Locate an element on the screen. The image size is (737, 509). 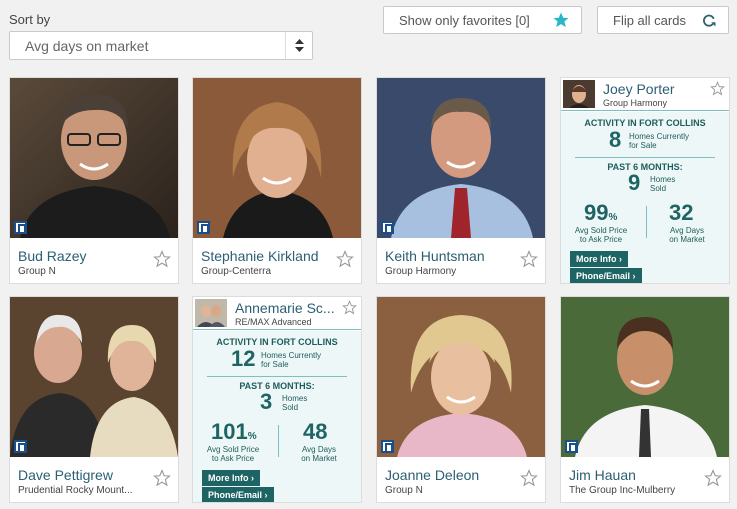
agent-company: Group-Centerra is located at coordinates (236, 271).